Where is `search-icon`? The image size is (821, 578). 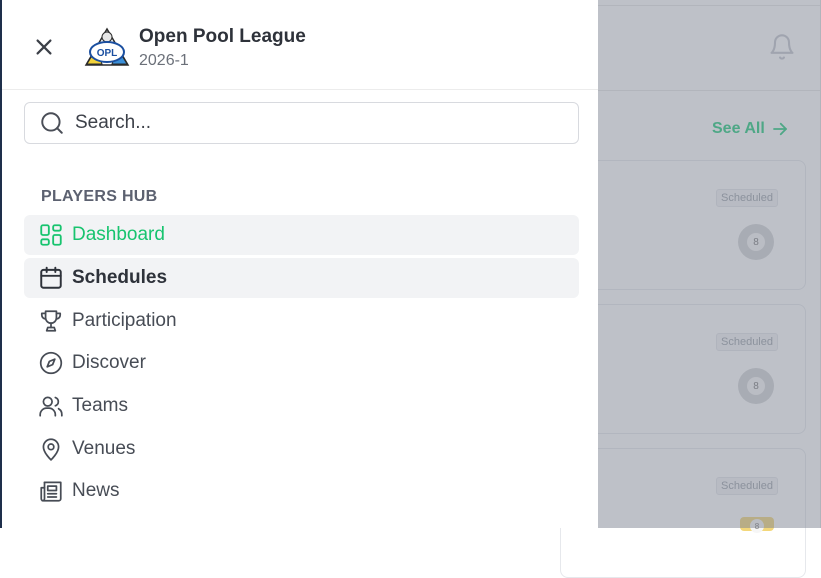
search-icon is located at coordinates (52, 123).